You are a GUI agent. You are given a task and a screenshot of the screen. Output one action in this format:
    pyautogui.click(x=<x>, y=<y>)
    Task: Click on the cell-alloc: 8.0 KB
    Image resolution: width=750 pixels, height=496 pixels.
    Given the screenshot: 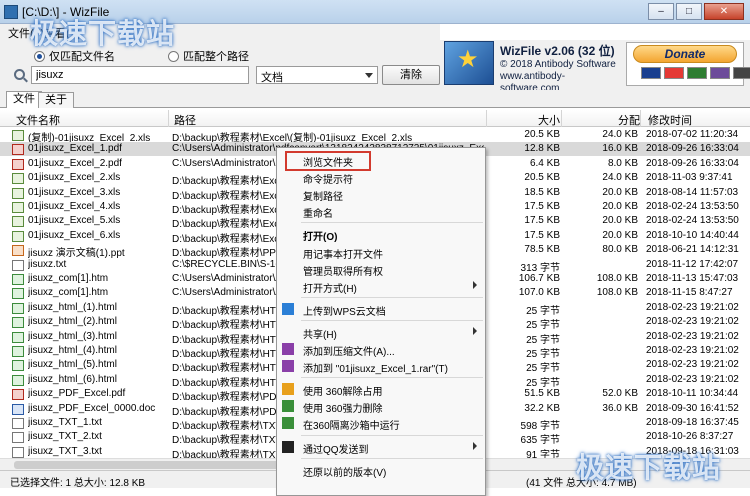 What is the action you would take?
    pyautogui.click(x=622, y=163)
    